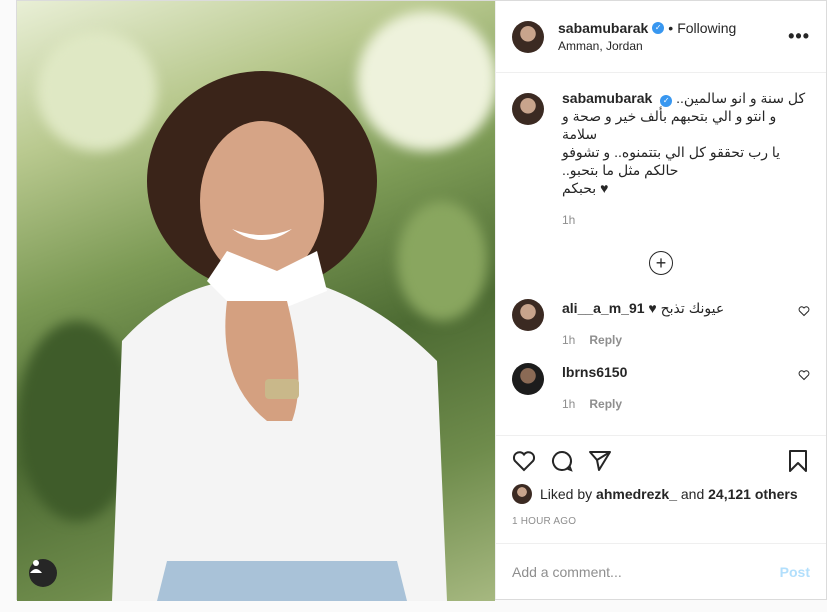 Image resolution: width=827 pixels, height=612 pixels. What do you see at coordinates (673, 46) in the screenshot?
I see `location-link: Amman, Jordan` at bounding box center [673, 46].